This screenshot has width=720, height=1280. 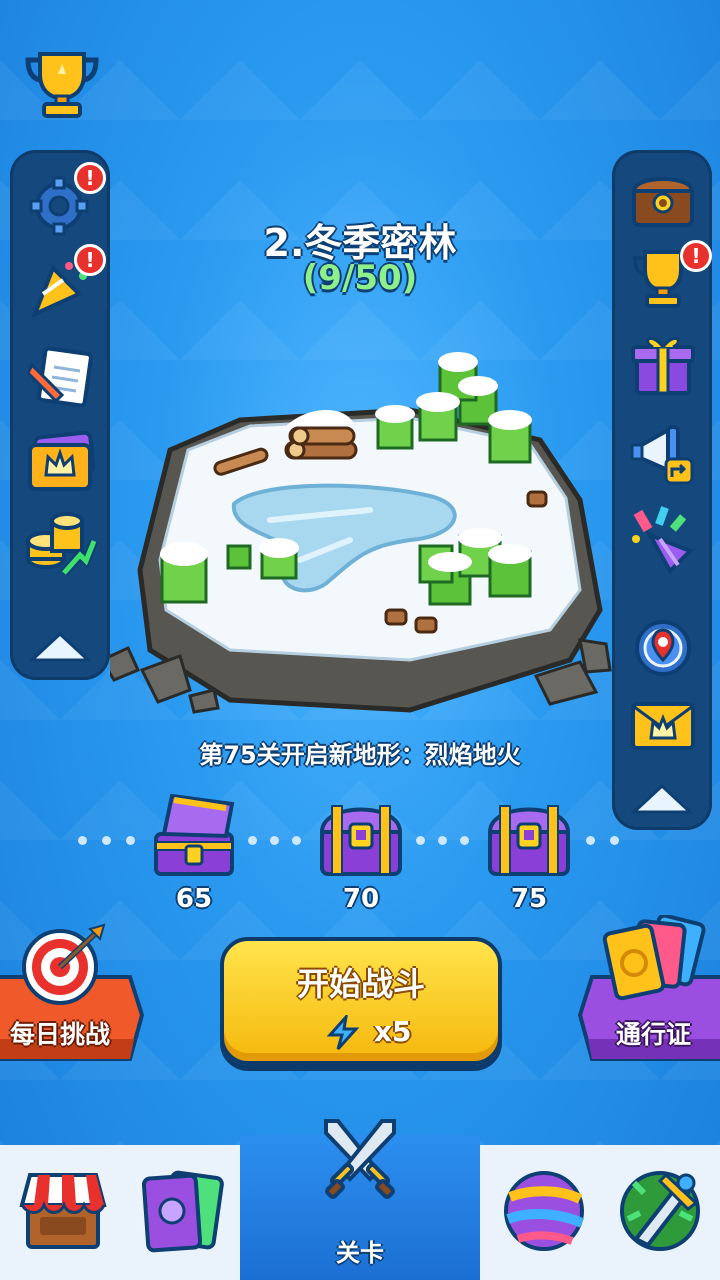 I want to click on battle-pass-button: 通行证, so click(x=649, y=989).